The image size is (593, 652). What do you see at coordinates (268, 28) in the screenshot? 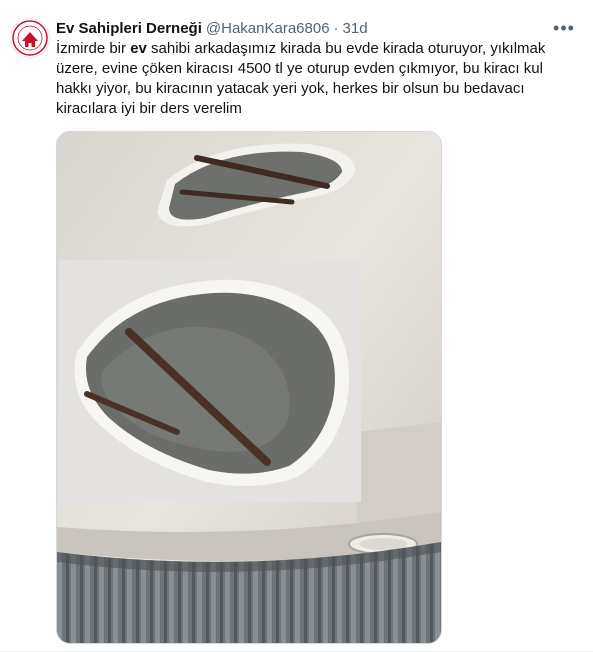
I see `user-handle: @HakanKara6806` at bounding box center [268, 28].